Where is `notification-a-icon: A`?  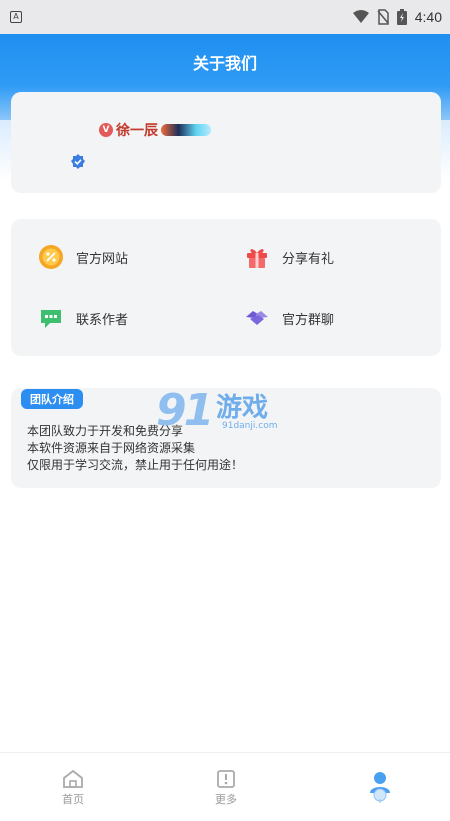 notification-a-icon: A is located at coordinates (16, 17).